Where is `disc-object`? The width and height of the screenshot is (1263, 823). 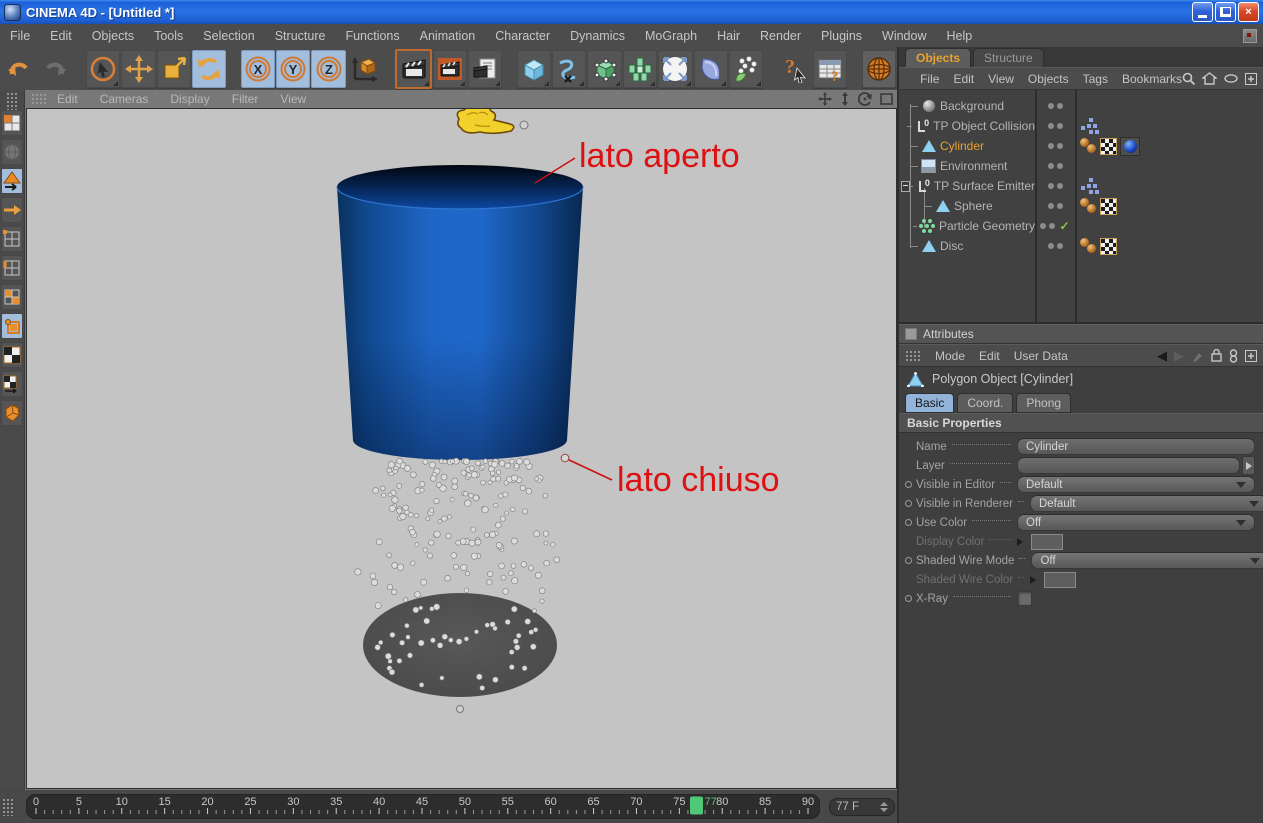
disc-object is located at coordinates (460, 645).